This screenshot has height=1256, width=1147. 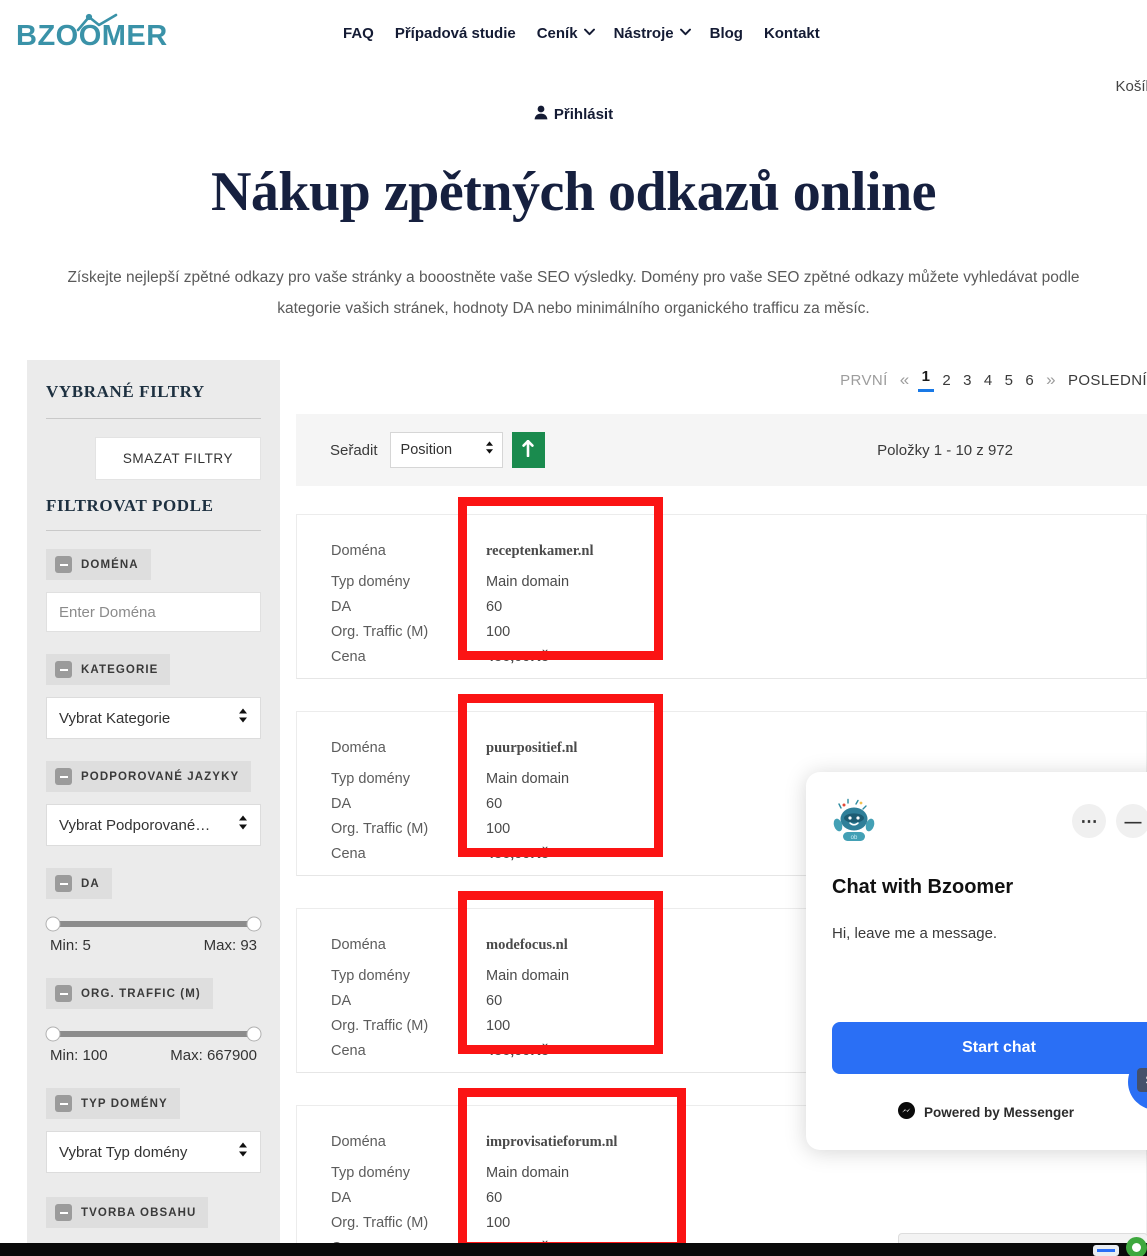 I want to click on login-link: Přihlásit, so click(x=573, y=114).